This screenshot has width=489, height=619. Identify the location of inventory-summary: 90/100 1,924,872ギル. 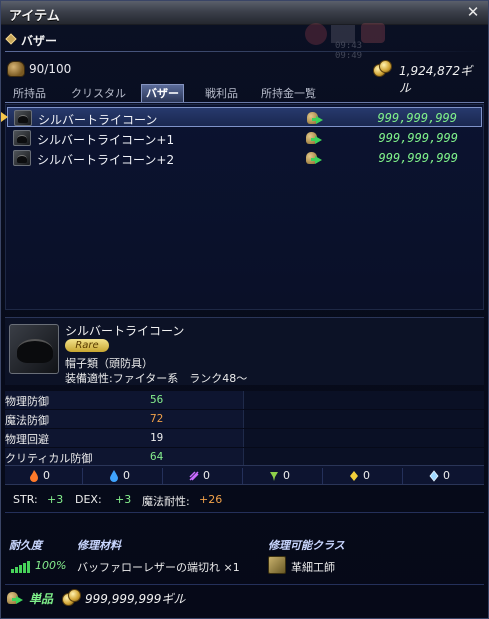
(244, 77).